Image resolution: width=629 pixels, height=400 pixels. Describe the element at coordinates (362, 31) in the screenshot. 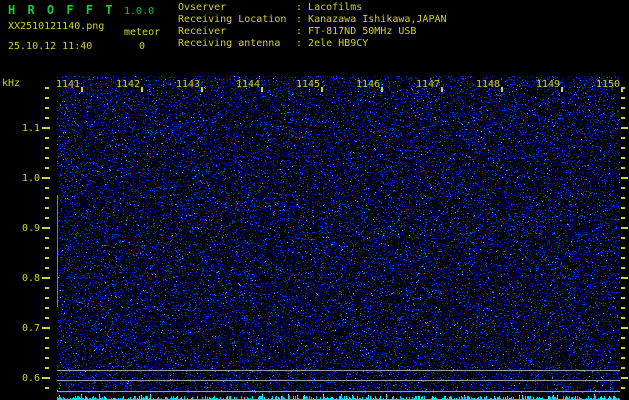

I see `info-value: FT-817ND 50MHz USB` at that location.